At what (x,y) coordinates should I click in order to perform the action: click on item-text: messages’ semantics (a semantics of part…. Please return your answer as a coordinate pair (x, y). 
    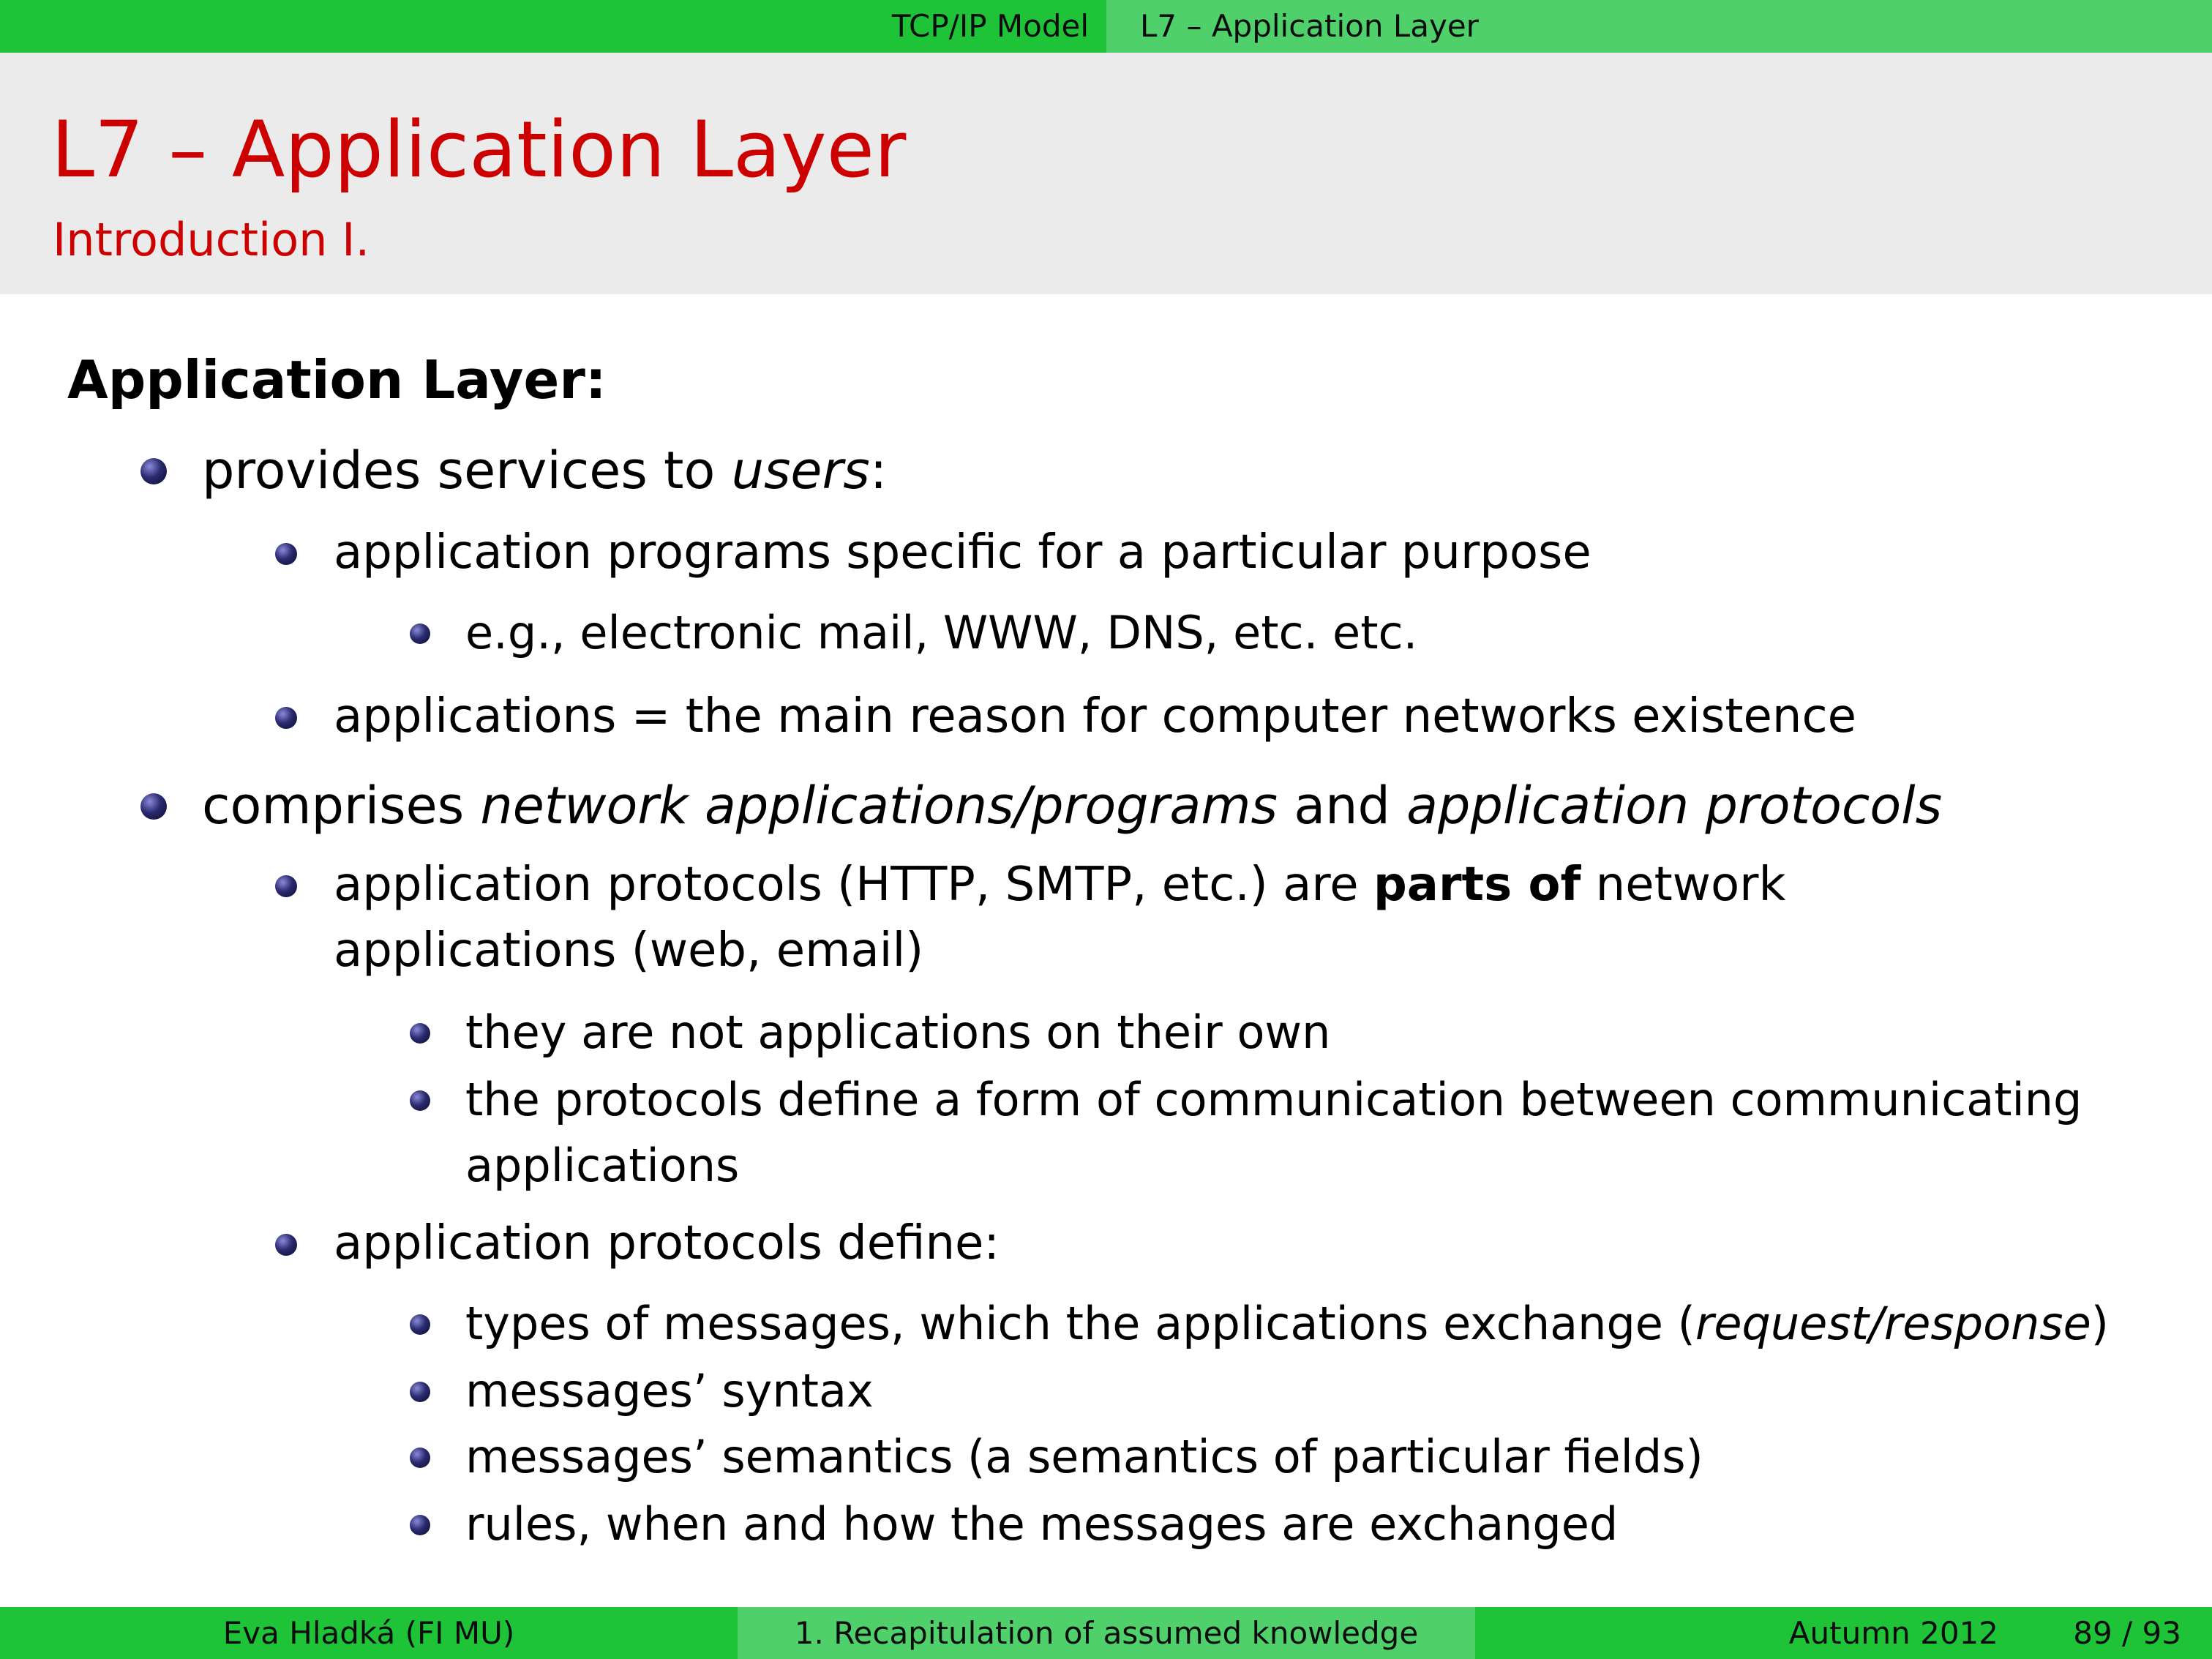
    Looking at the image, I should click on (1084, 1456).